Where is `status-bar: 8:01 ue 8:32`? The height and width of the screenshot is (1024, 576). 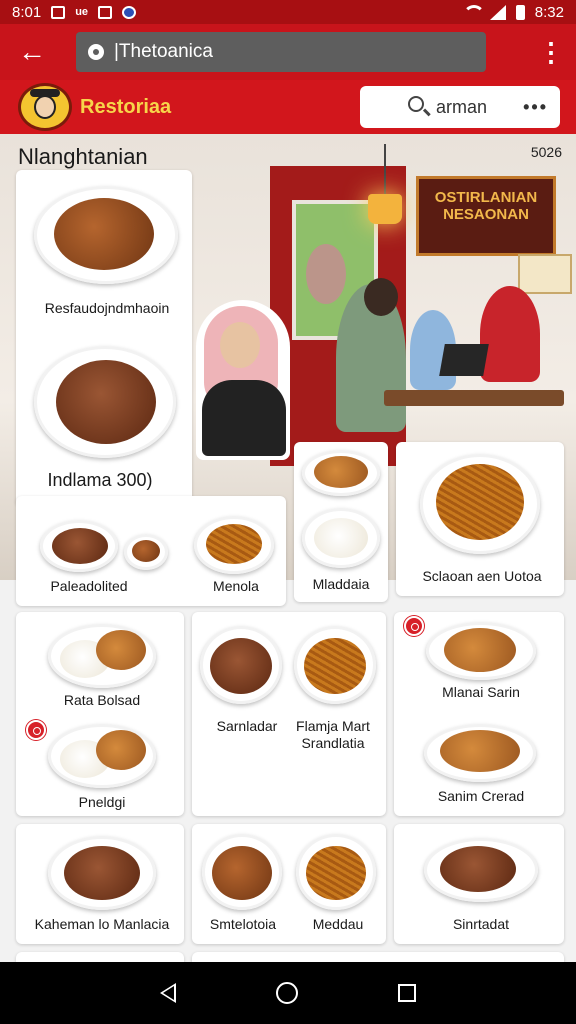
status-bar: 8:01 ue 8:32 is located at coordinates (288, 12).